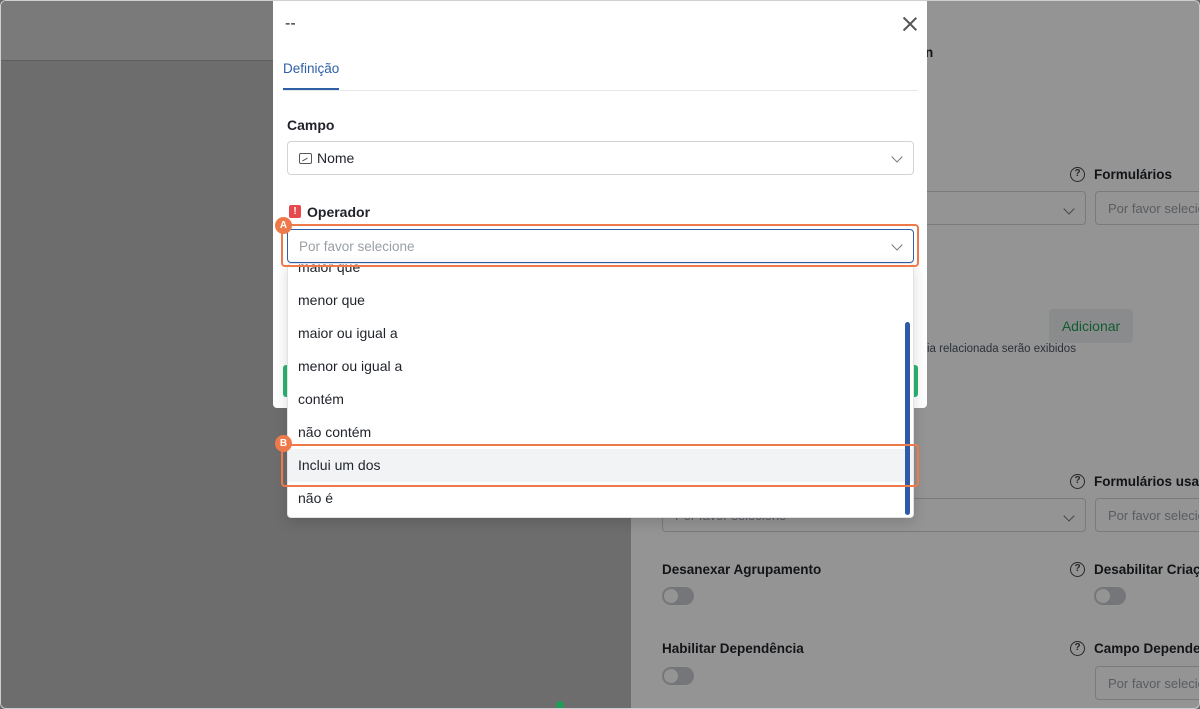 This screenshot has height=709, width=1200. I want to click on campo-value: Nome, so click(336, 158).